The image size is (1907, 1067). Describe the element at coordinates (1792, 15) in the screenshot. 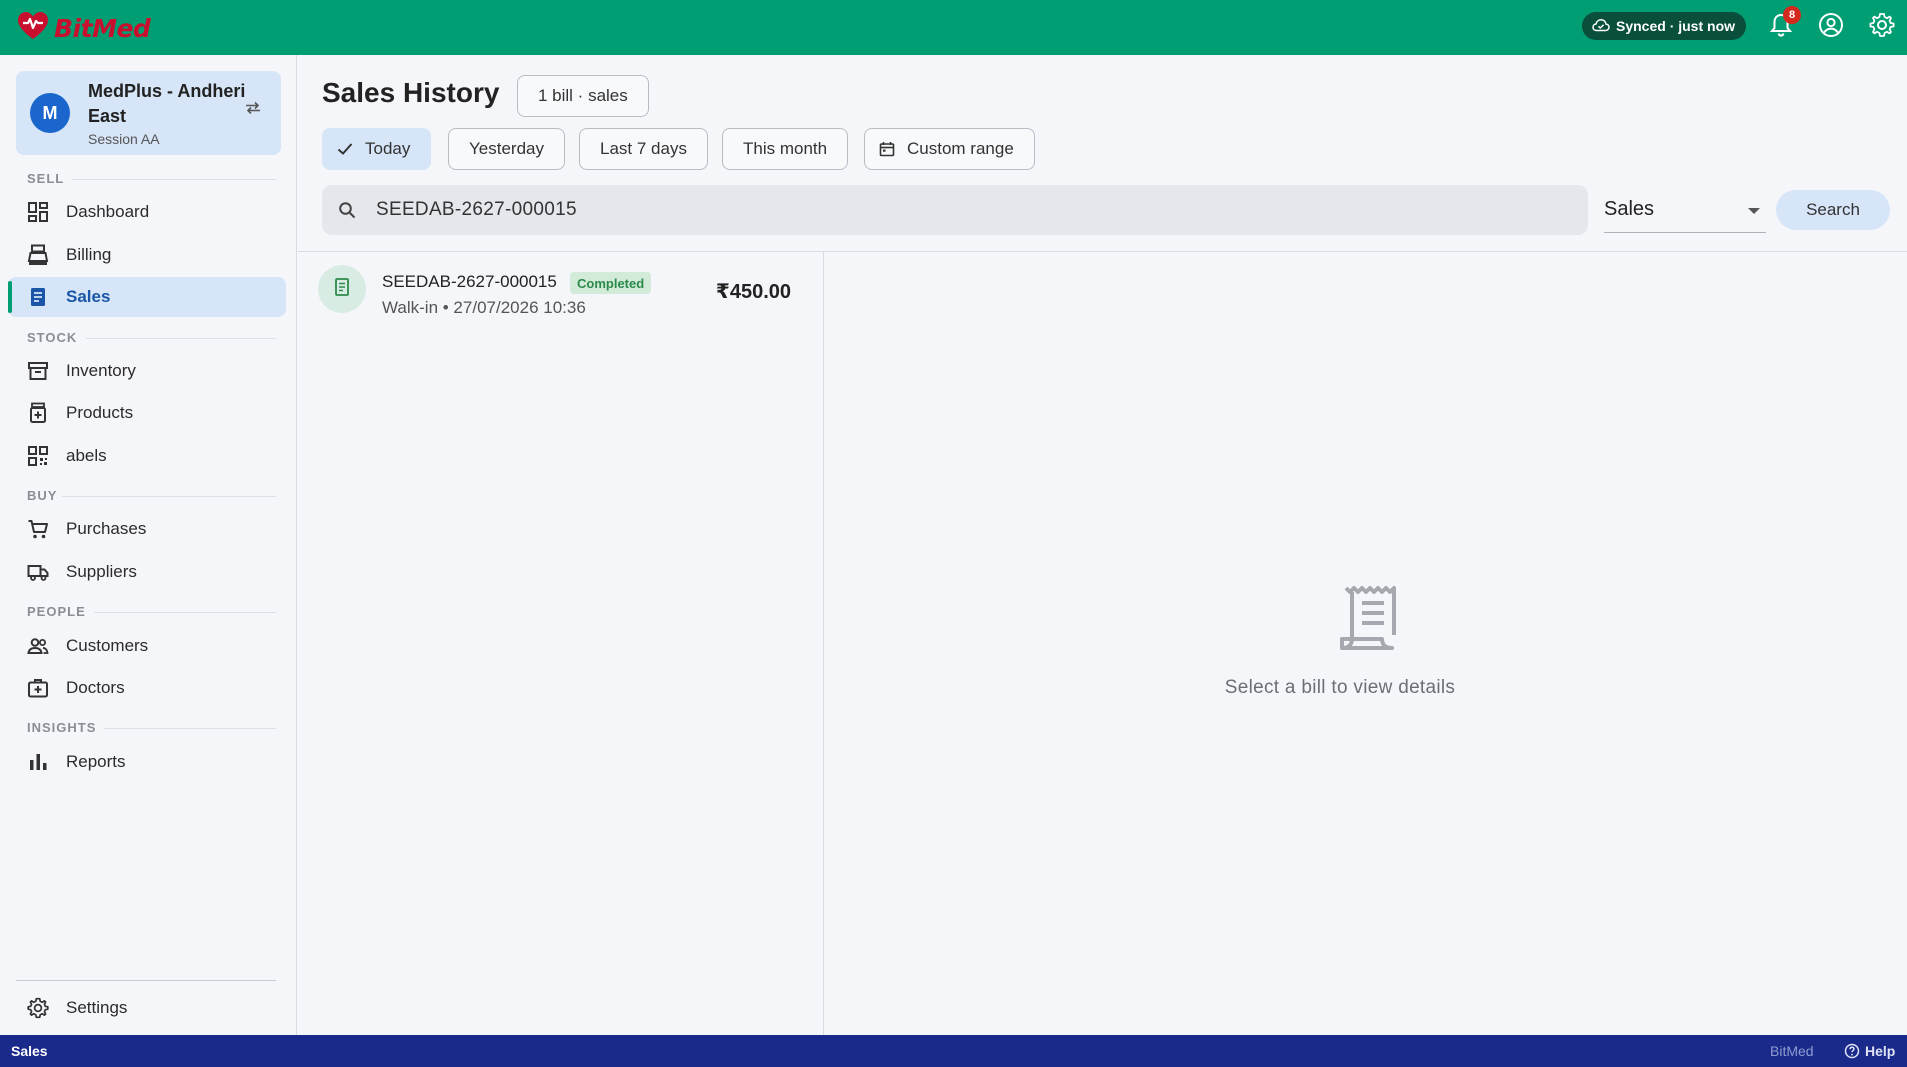

I see `notification-count-badge: 8` at that location.